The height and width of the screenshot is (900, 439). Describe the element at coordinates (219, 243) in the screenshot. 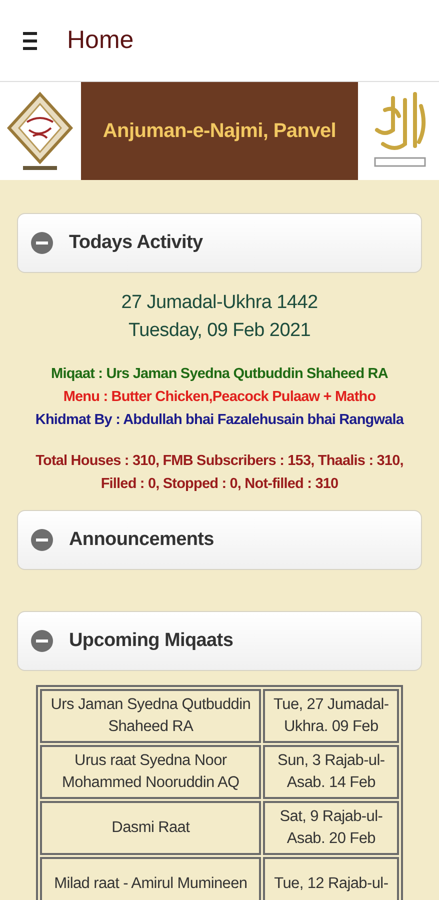

I see `section-header: Todays Activity` at that location.